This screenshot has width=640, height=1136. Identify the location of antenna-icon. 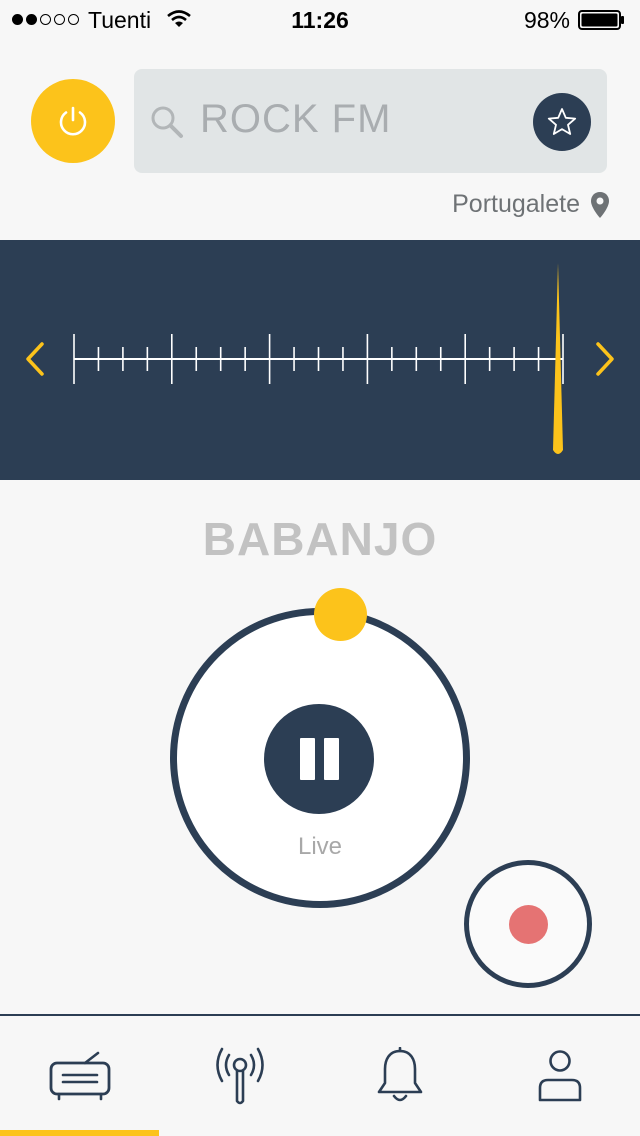
(240, 1076).